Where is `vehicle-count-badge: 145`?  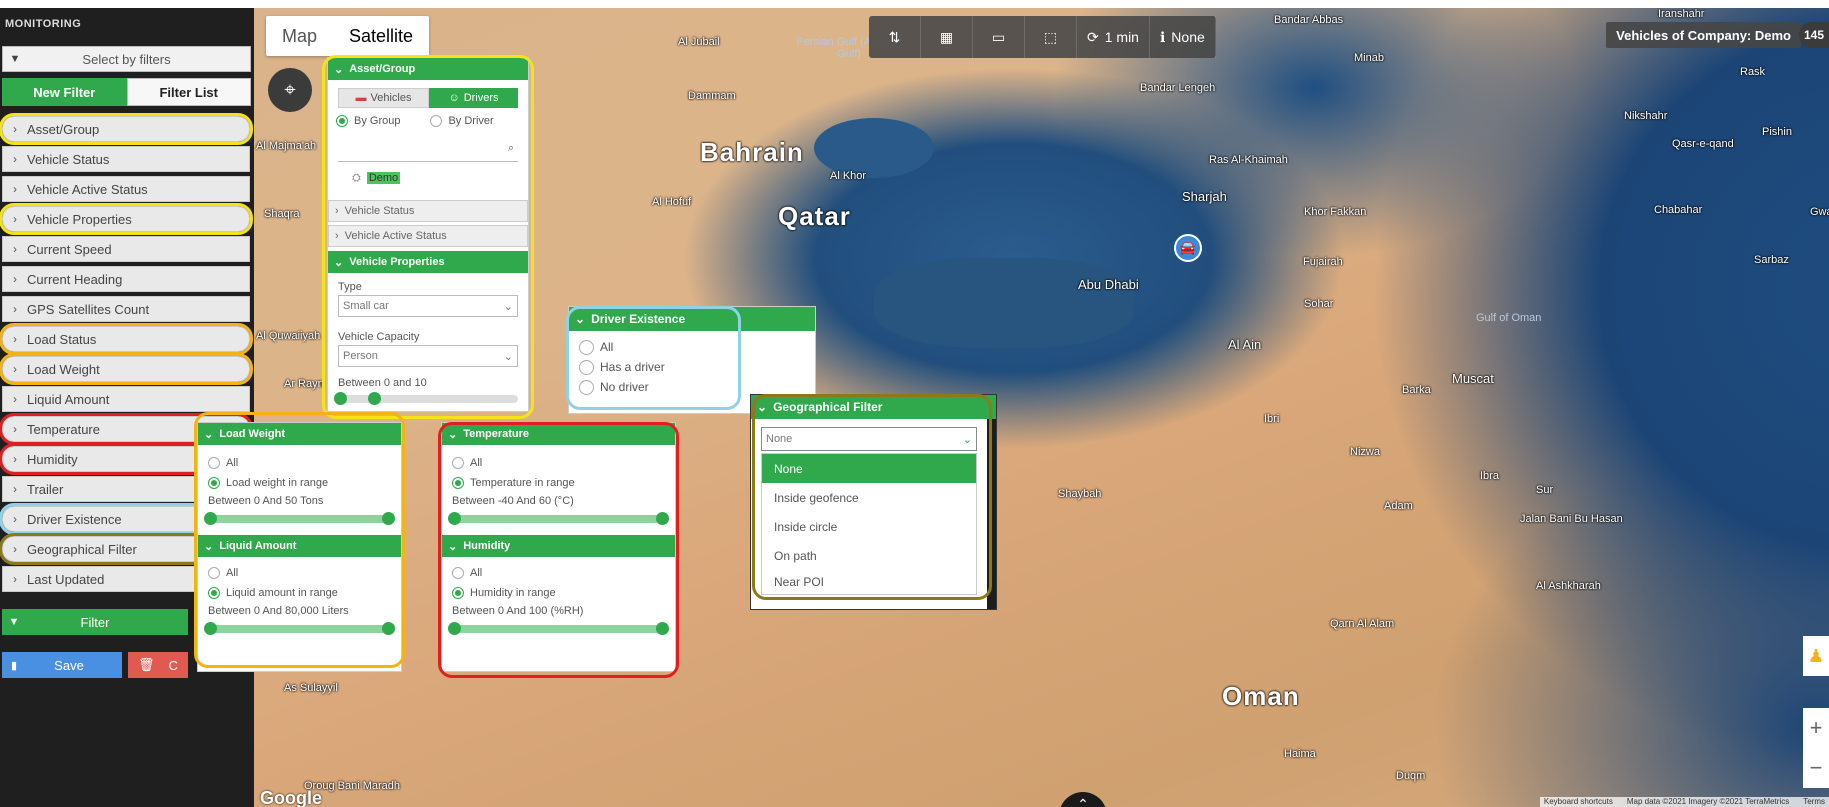 vehicle-count-badge: 145 is located at coordinates (1814, 35).